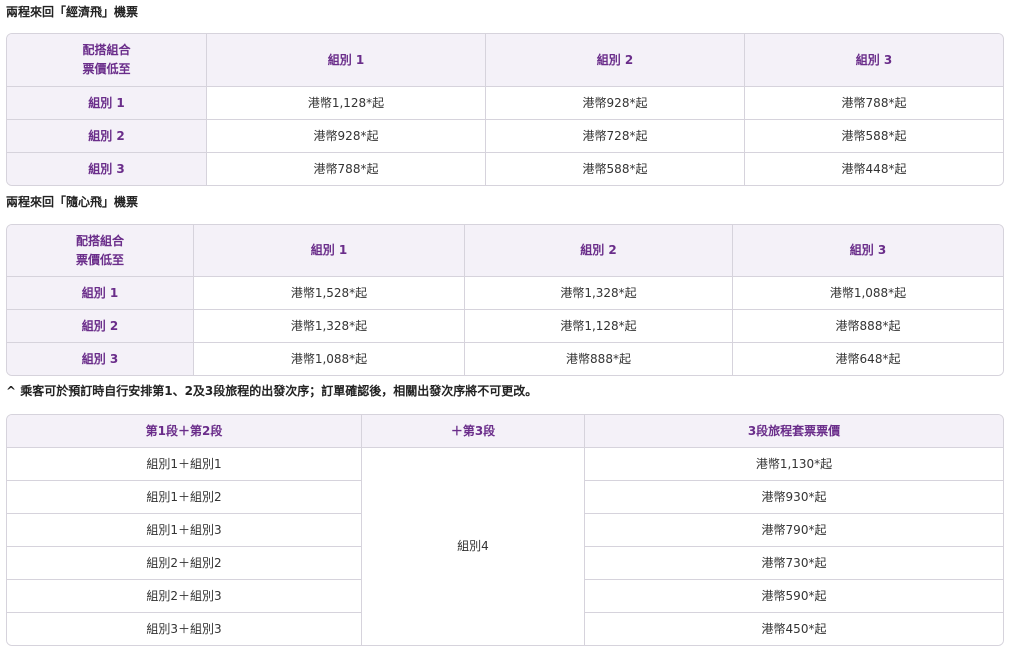 The height and width of the screenshot is (651, 1014). I want to click on flex-title: 兩程來回「隨心飛」機票, so click(72, 202).